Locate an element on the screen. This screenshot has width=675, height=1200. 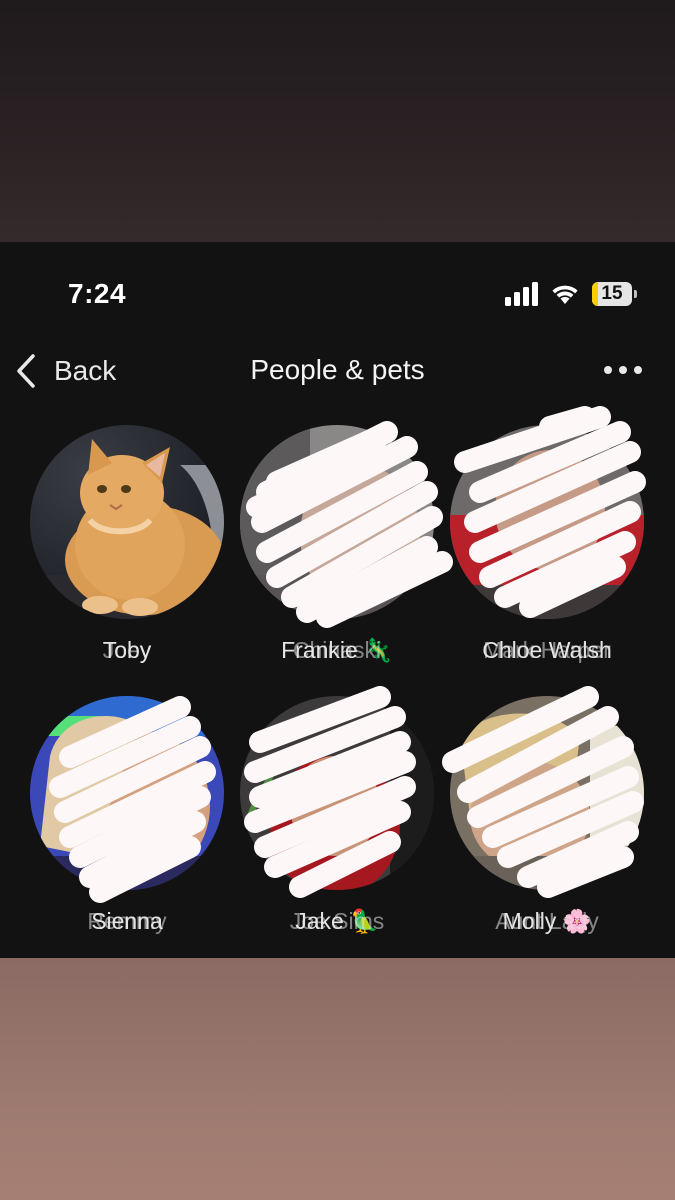
person-name-overlap: Mark Harper is located at coordinates (547, 650).